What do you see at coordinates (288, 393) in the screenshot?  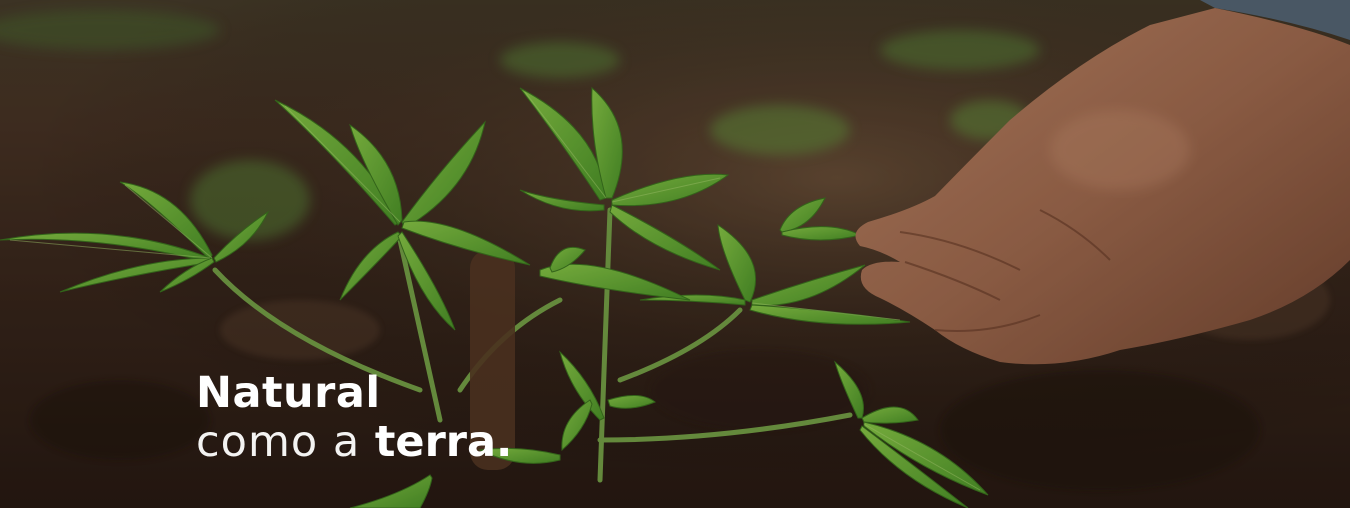 I see `headline-line-natural: Natural` at bounding box center [288, 393].